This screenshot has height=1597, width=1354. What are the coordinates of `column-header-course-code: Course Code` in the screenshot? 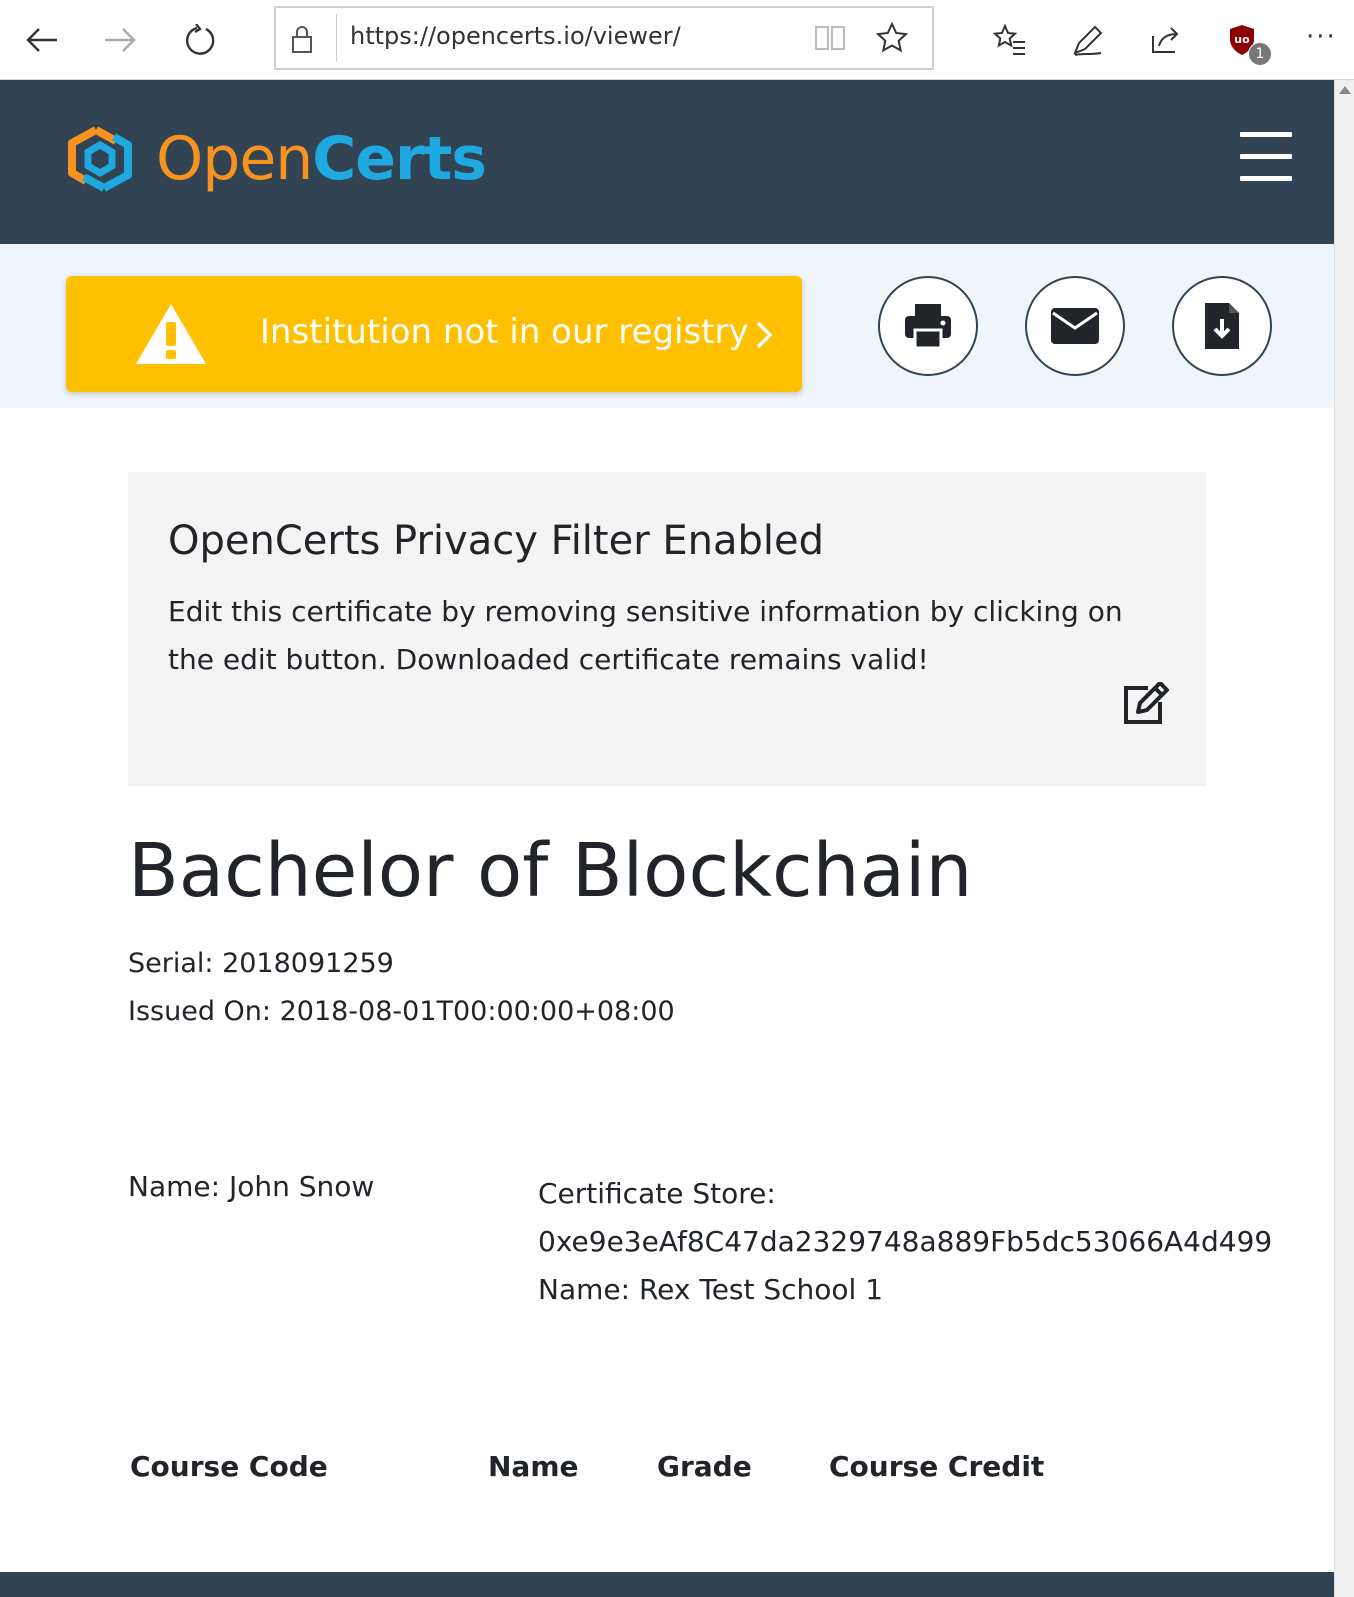 It's located at (229, 1466).